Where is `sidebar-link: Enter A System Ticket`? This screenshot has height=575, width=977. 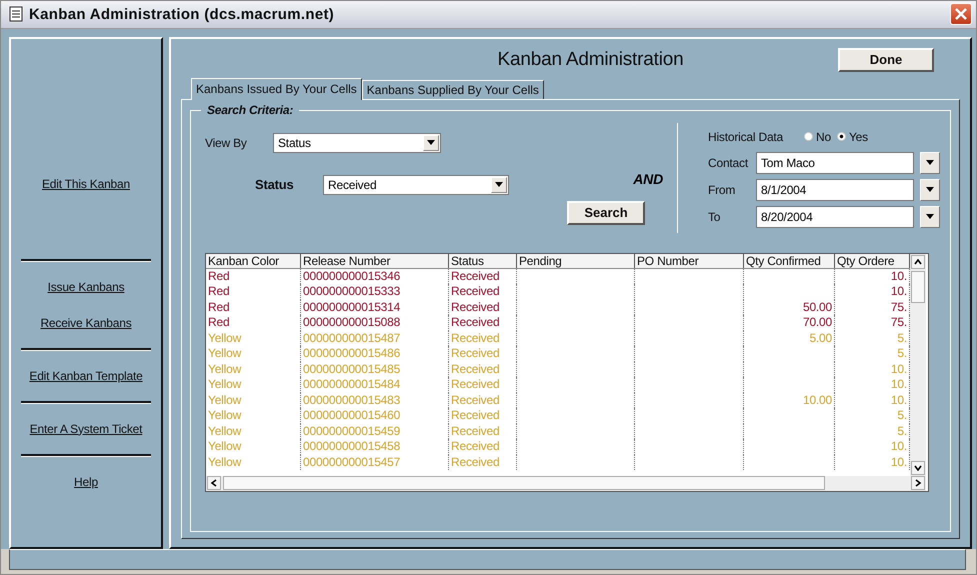
sidebar-link: Enter A System Ticket is located at coordinates (86, 429).